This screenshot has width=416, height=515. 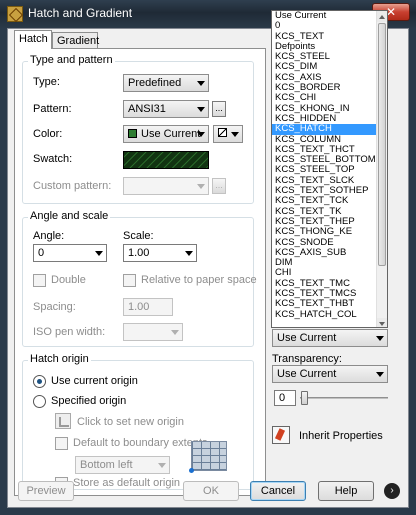 I want to click on scale-select: 1.00, so click(x=160, y=253).